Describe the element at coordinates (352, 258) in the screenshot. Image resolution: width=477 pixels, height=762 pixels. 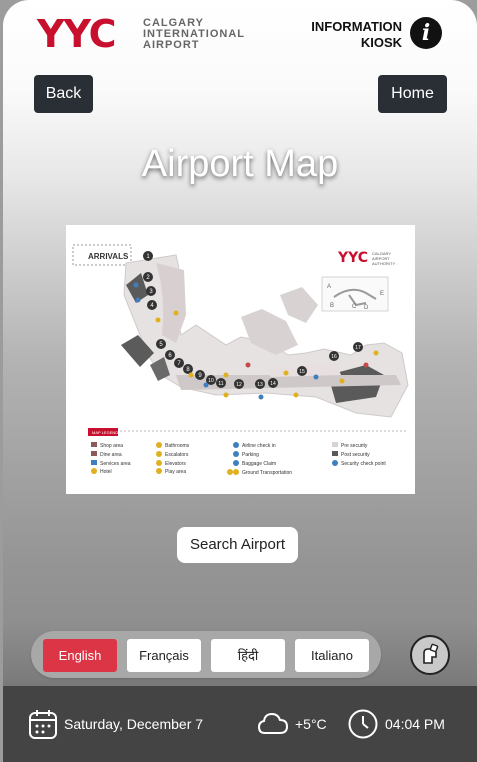
I see `map-brand: YYC` at that location.